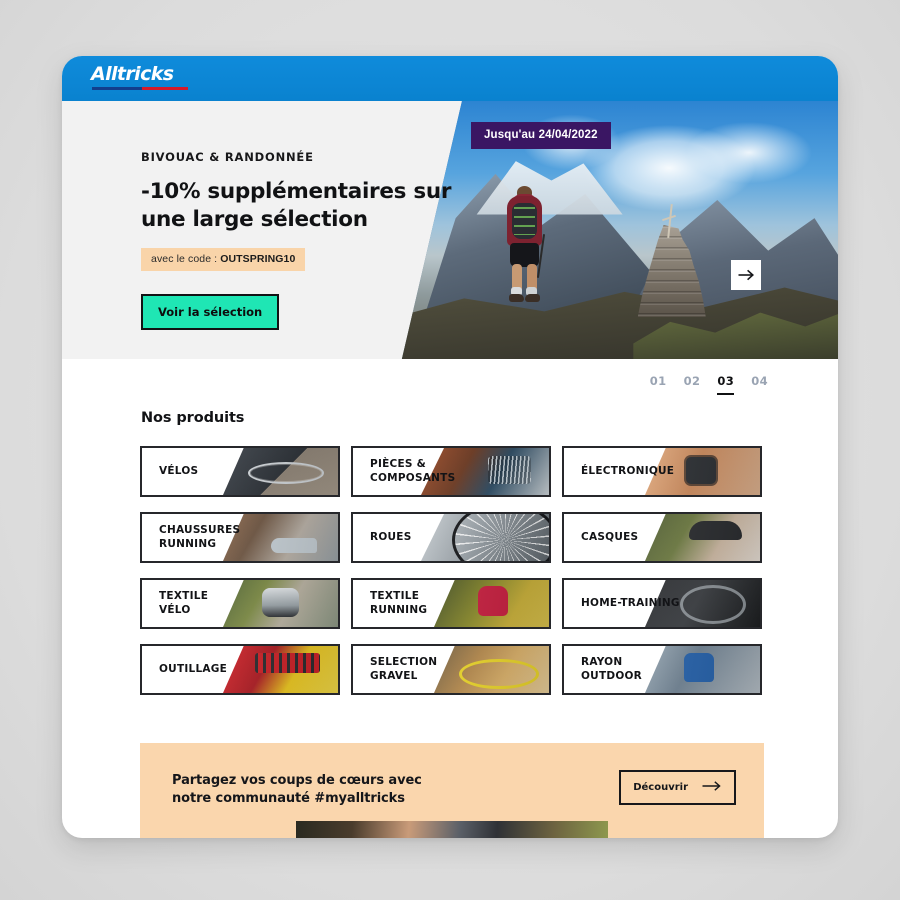 The height and width of the screenshot is (900, 900). I want to click on category-card-casques: CASQUES, so click(662, 537).